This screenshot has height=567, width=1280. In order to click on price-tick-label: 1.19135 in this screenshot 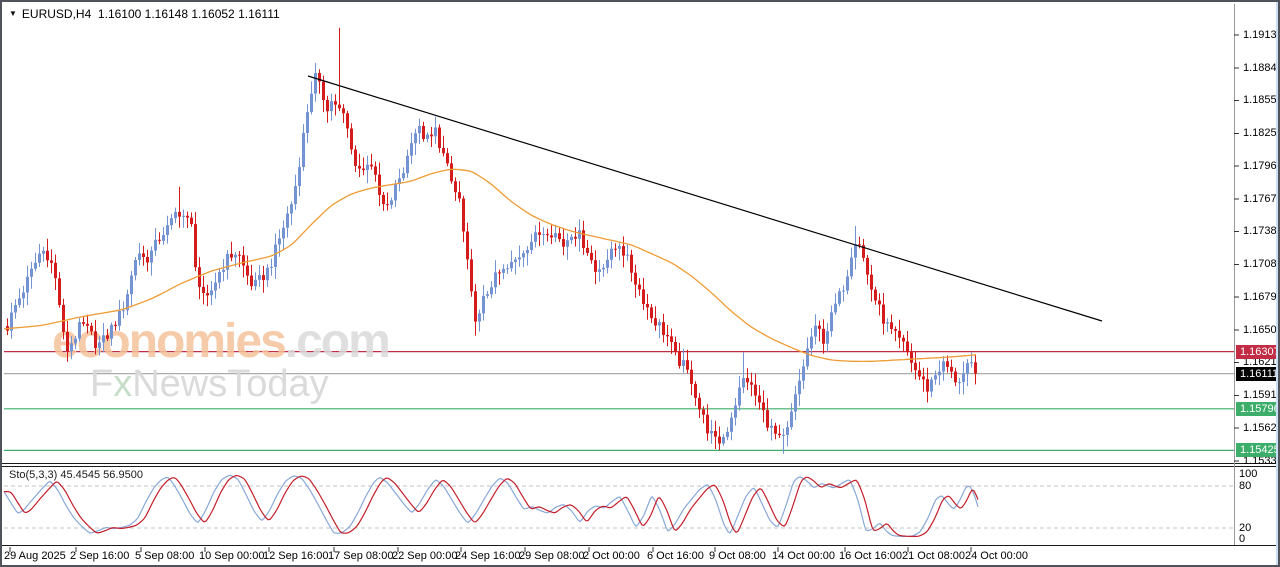, I will do `click(1261, 34)`.